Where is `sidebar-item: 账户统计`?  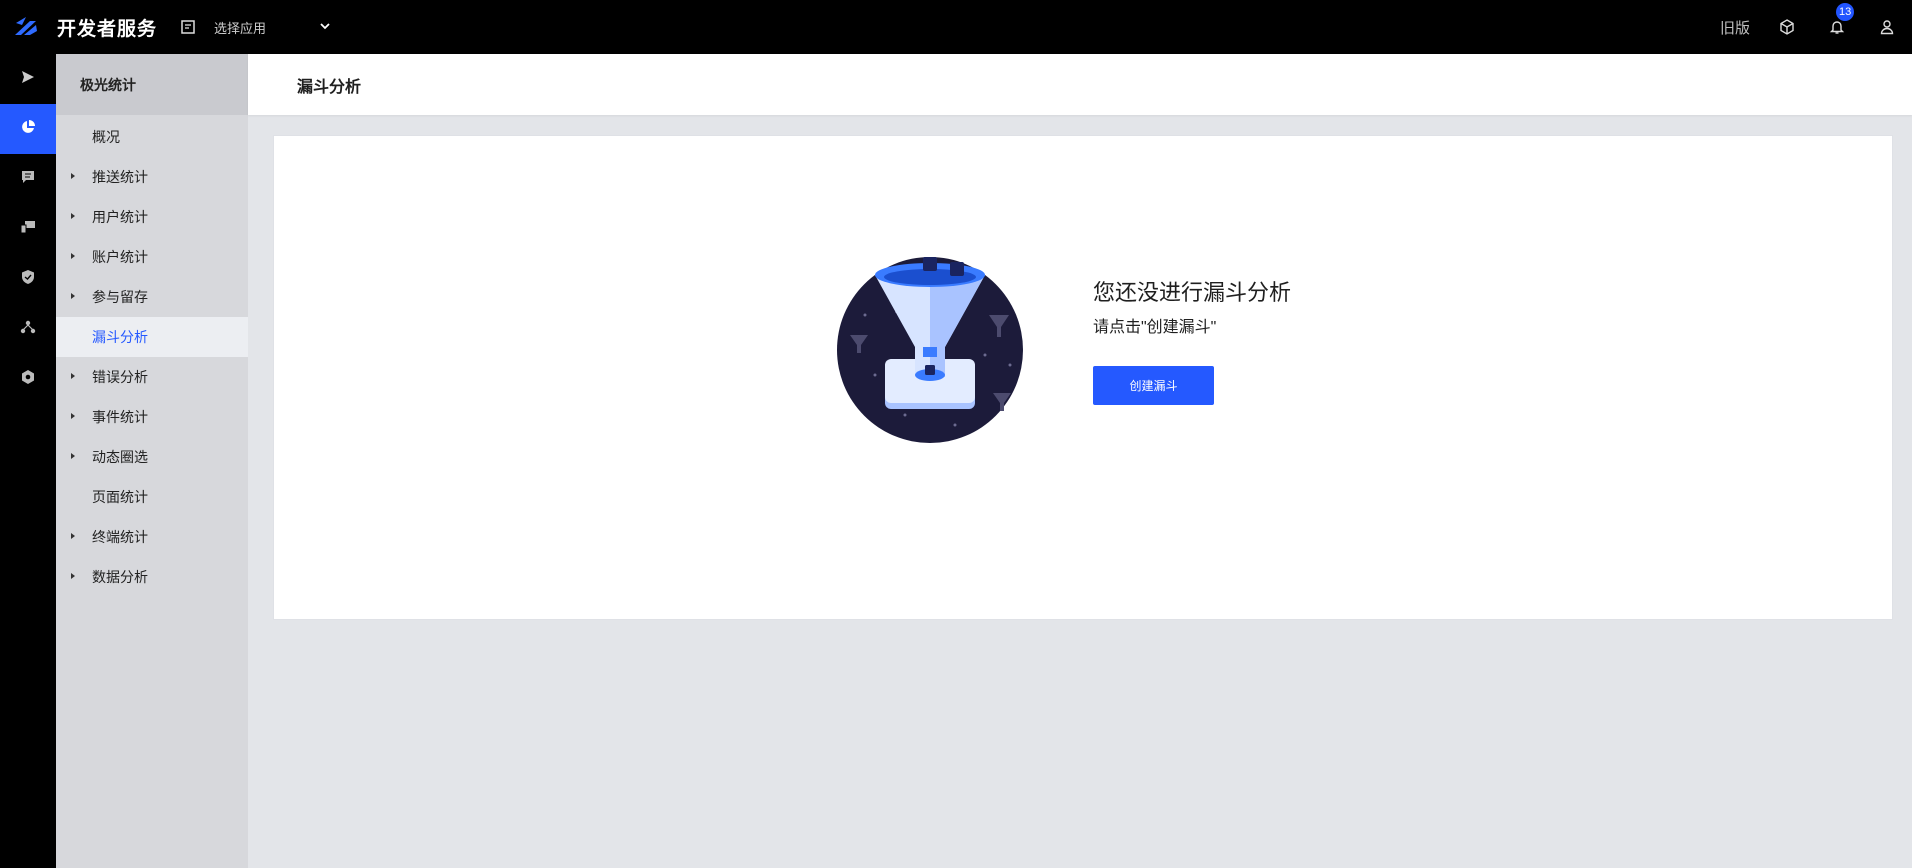 sidebar-item: 账户统计 is located at coordinates (152, 257).